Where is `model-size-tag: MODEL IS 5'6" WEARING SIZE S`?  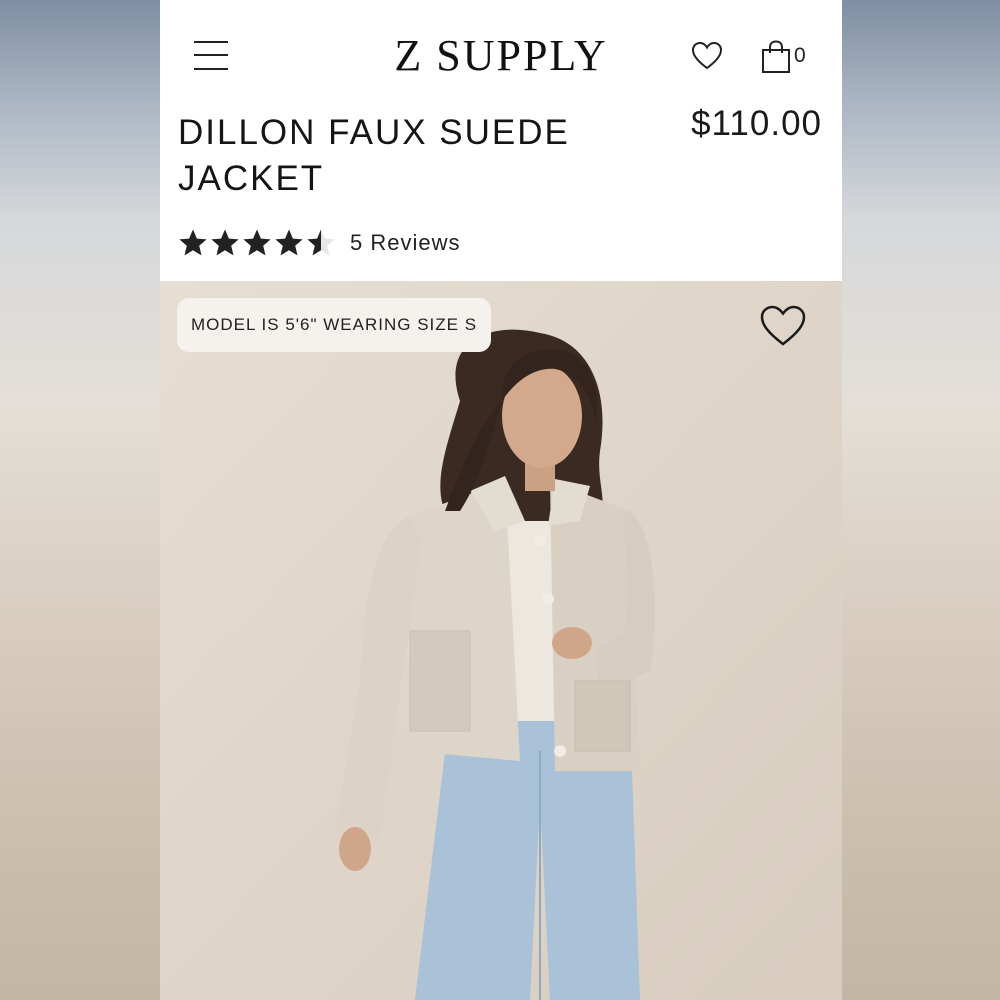
model-size-tag: MODEL IS 5'6" WEARING SIZE S is located at coordinates (334, 325).